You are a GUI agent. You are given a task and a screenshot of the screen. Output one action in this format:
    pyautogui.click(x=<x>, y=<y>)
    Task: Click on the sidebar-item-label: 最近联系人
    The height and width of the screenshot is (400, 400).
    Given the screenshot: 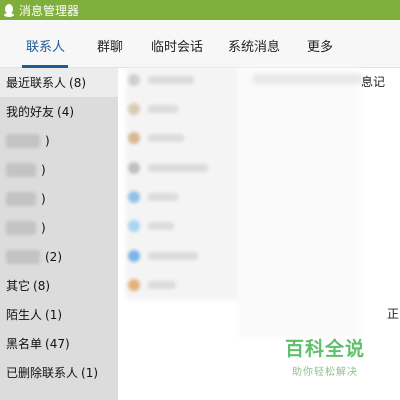 What is the action you would take?
    pyautogui.click(x=36, y=83)
    